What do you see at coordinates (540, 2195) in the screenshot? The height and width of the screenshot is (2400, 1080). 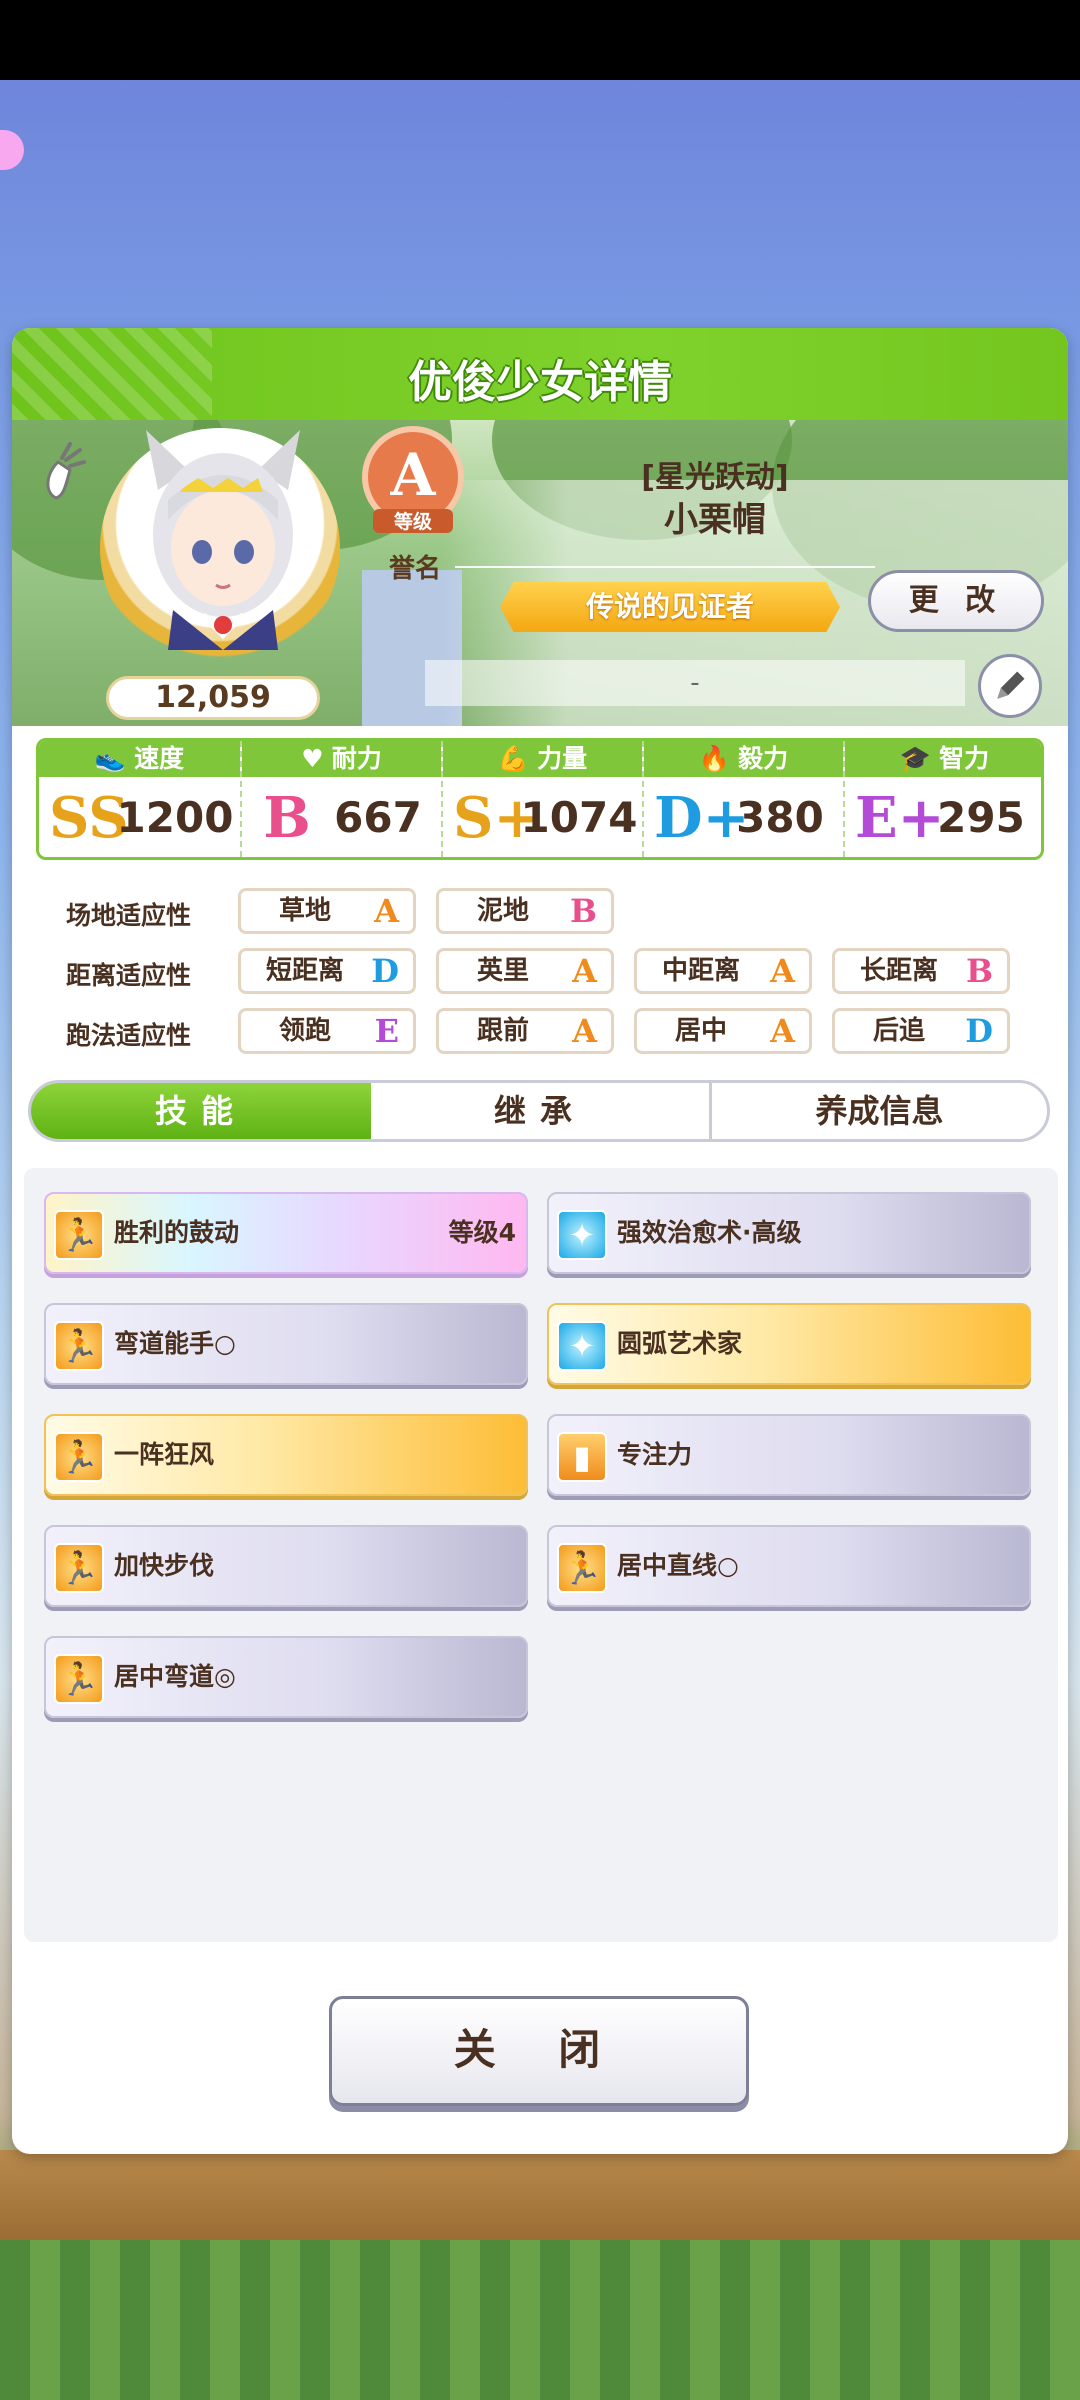 I see `background-fence` at bounding box center [540, 2195].